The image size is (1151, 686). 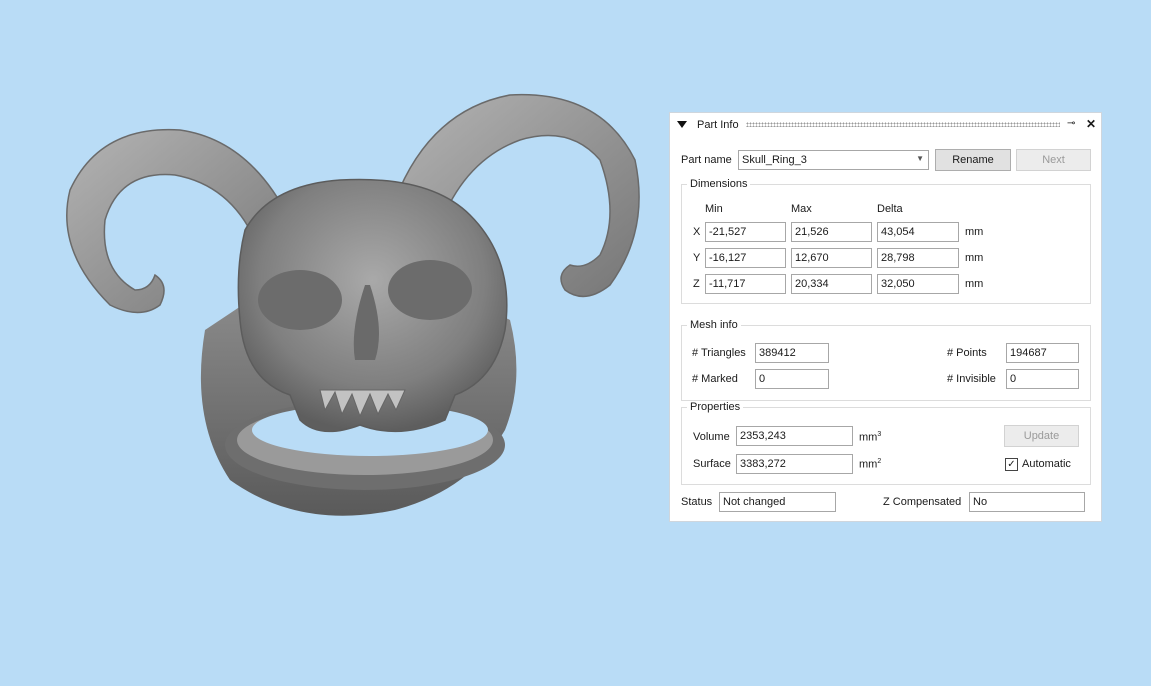 What do you see at coordinates (922, 502) in the screenshot?
I see `z-compensated-label: Z Compensated` at bounding box center [922, 502].